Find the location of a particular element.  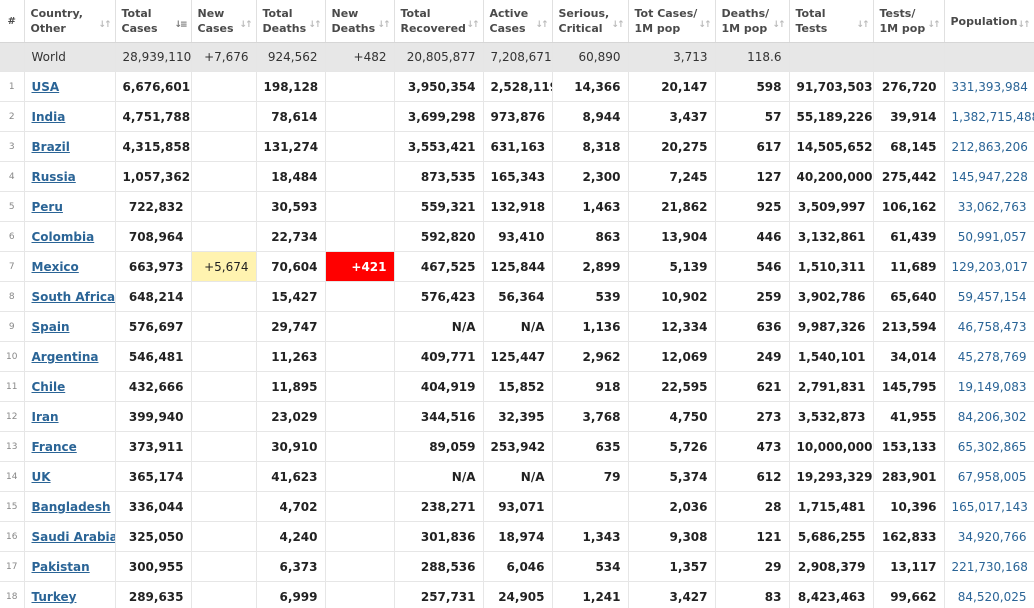

cell-deaths-per-m: 621 is located at coordinates (752, 386).